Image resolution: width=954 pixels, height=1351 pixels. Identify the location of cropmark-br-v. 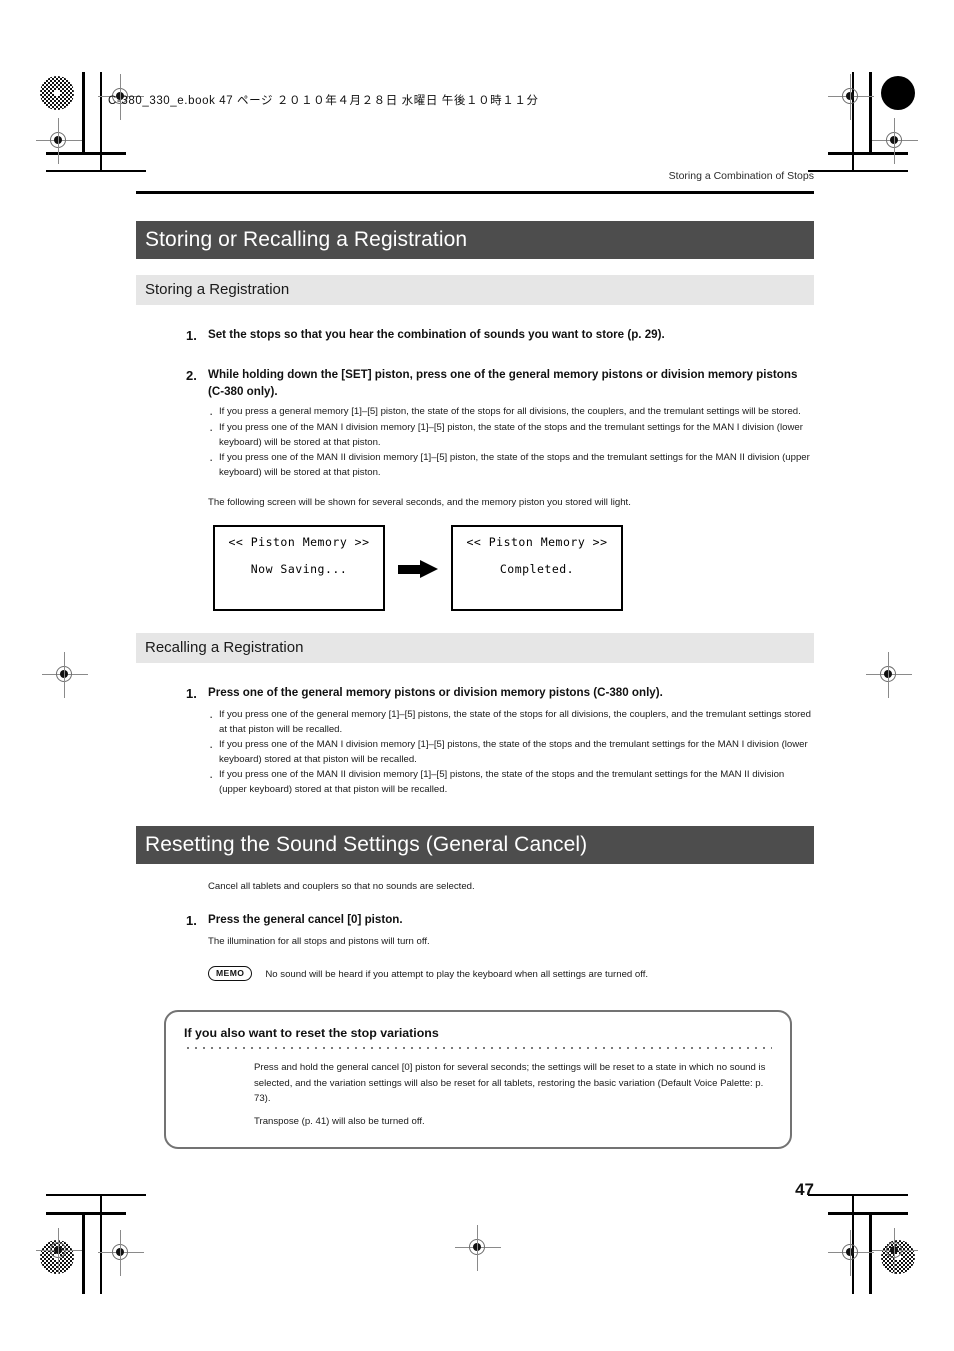
(870, 1253).